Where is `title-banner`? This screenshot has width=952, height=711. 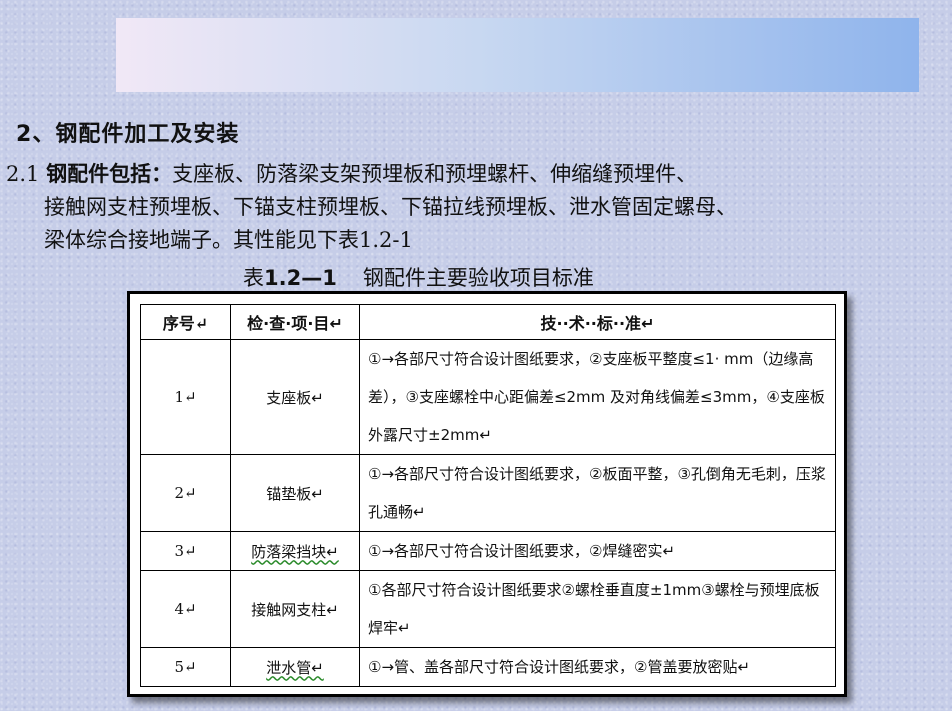
title-banner is located at coordinates (517, 55).